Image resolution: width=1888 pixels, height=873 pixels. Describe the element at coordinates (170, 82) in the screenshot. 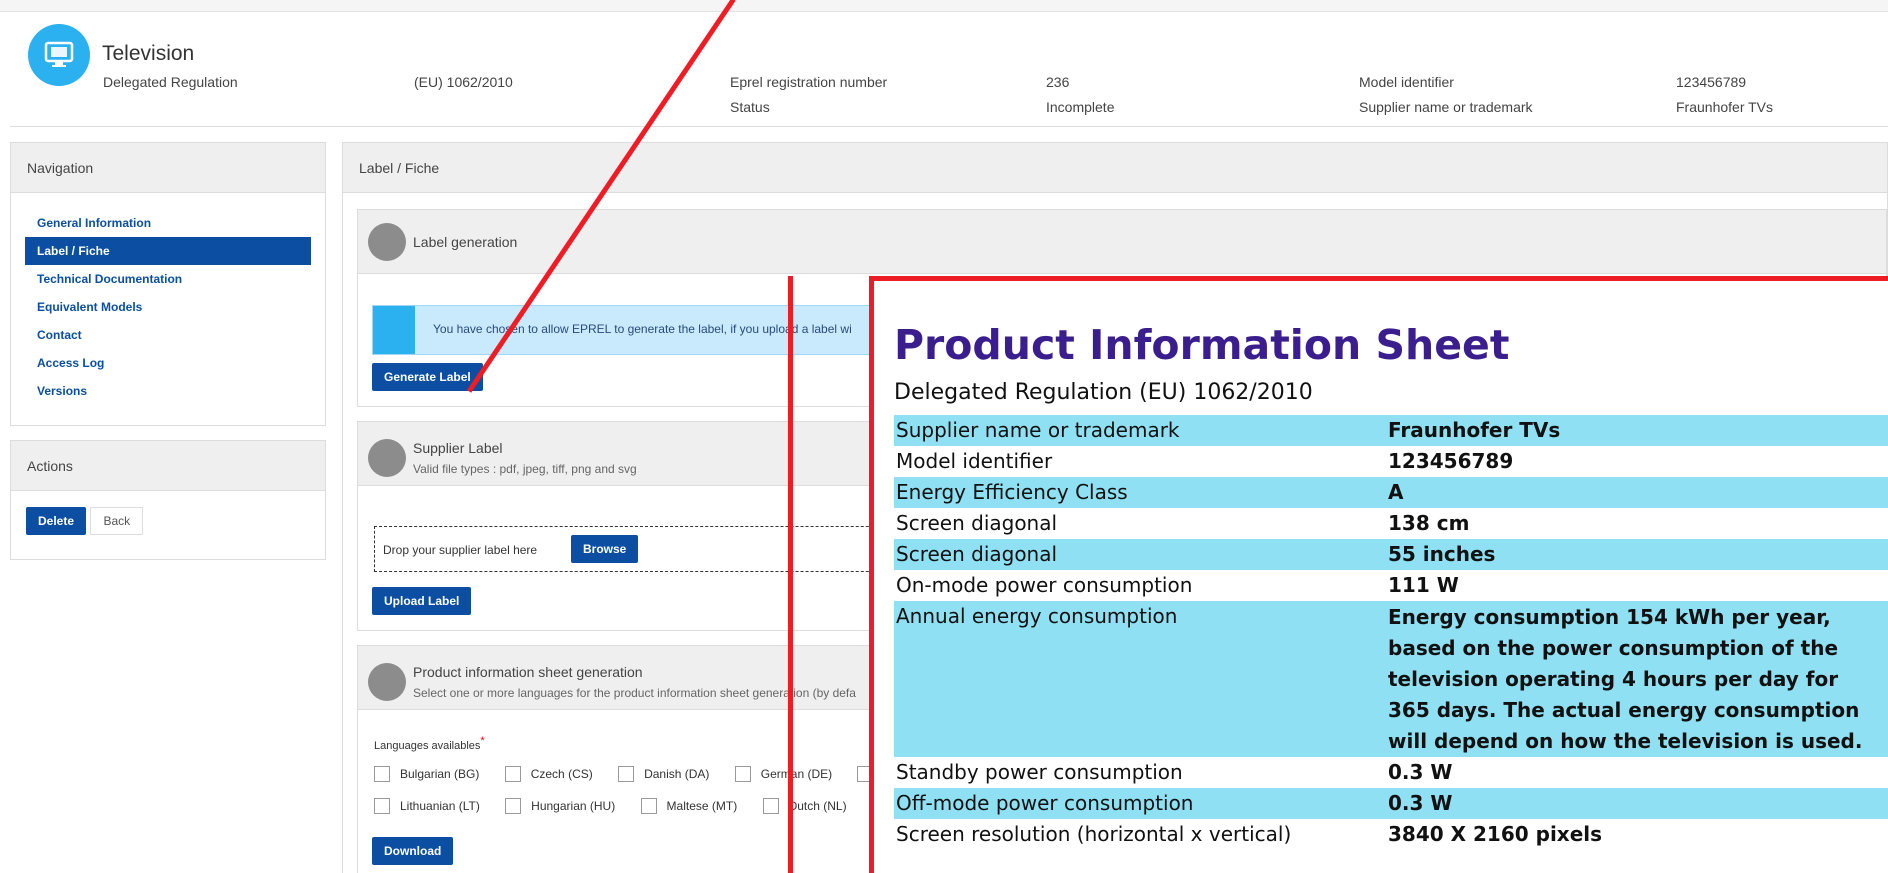

I see `regulation-label: Delegated Regulation` at that location.